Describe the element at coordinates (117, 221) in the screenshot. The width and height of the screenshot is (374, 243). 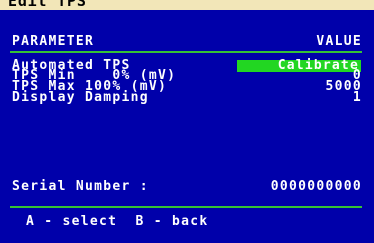
I see `footer-hint: A - select B - back` at that location.